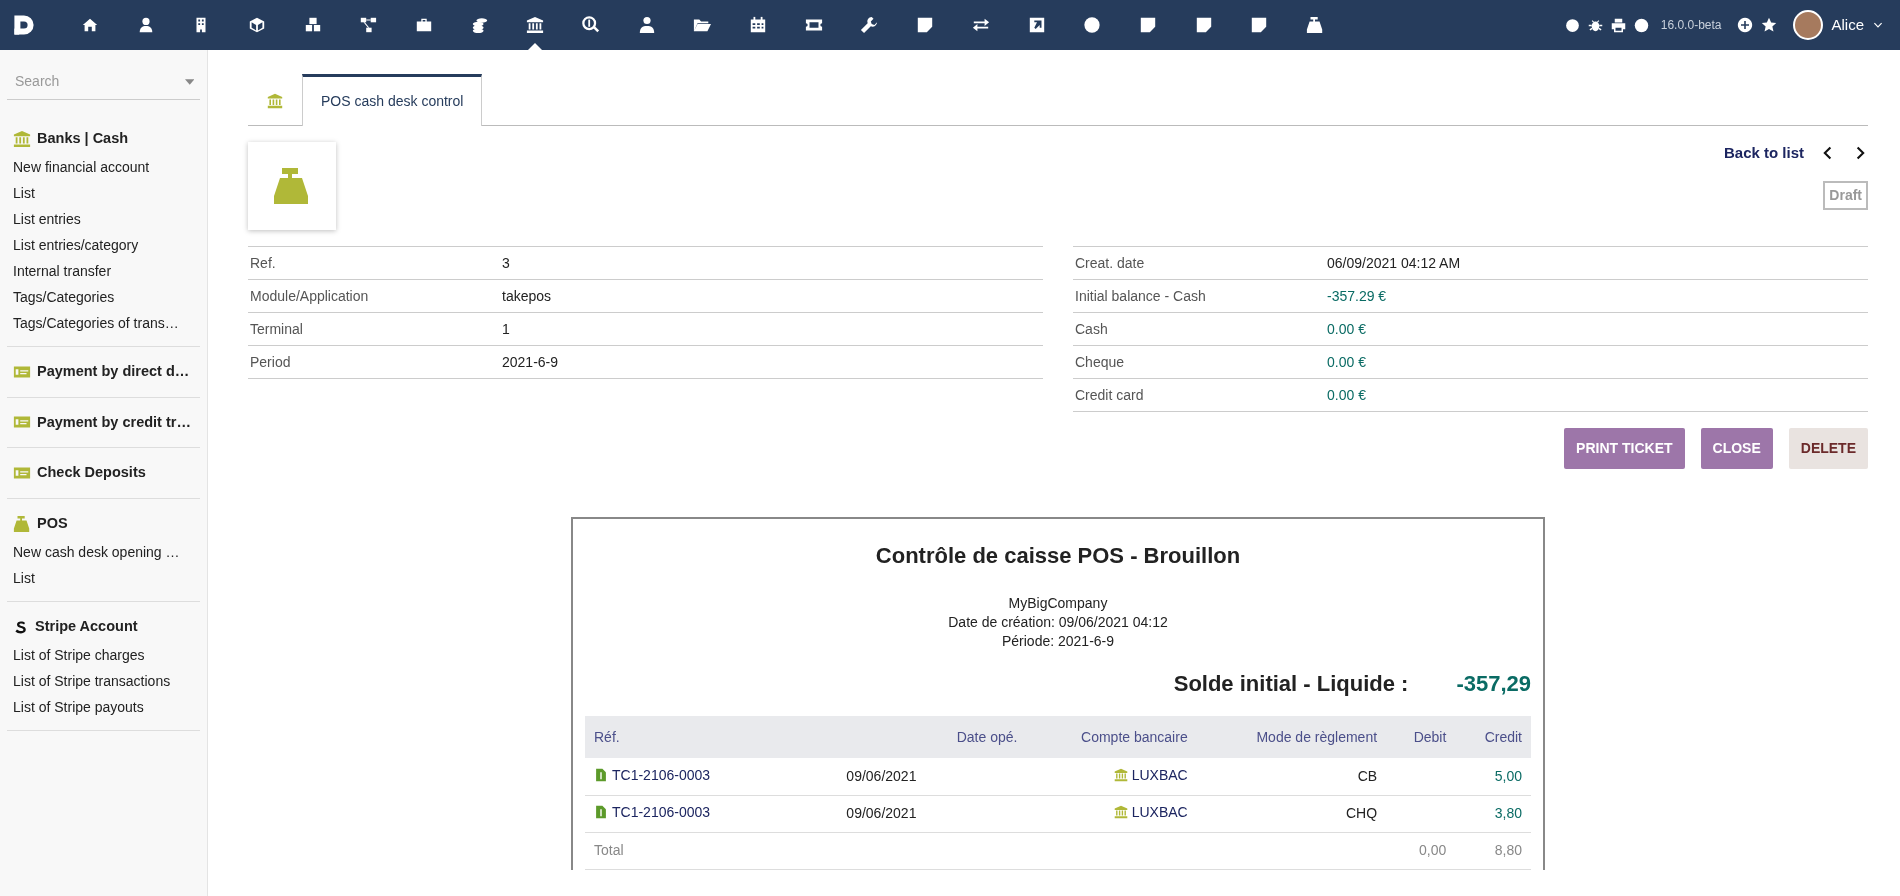 The height and width of the screenshot is (896, 1900). What do you see at coordinates (1199, 263) in the screenshot?
I see `field-label: Creat. date` at bounding box center [1199, 263].